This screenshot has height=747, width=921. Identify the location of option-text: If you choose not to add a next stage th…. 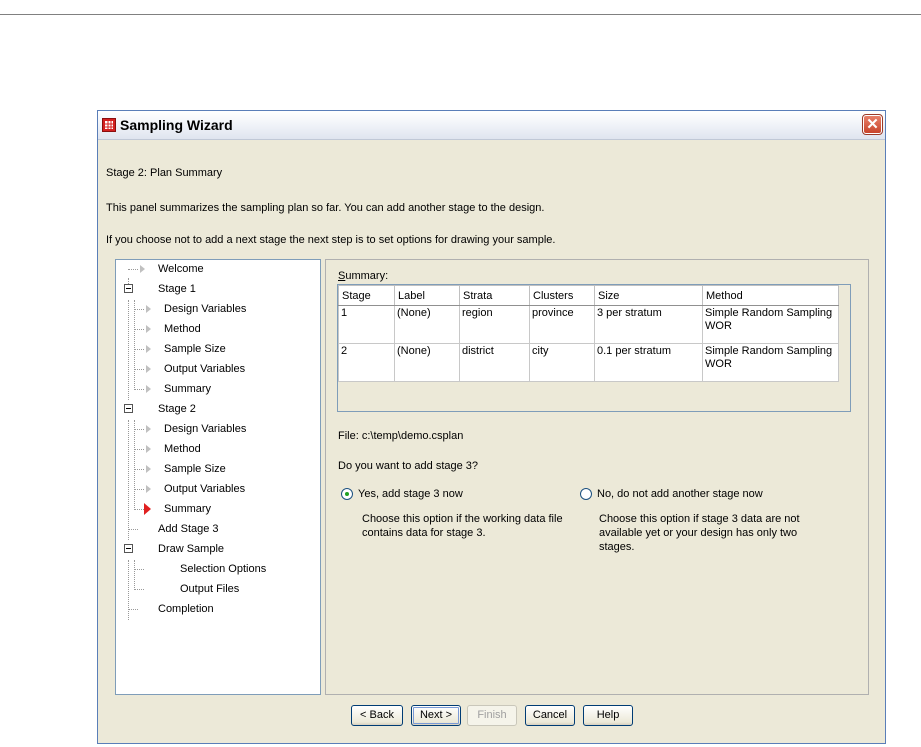
(331, 240).